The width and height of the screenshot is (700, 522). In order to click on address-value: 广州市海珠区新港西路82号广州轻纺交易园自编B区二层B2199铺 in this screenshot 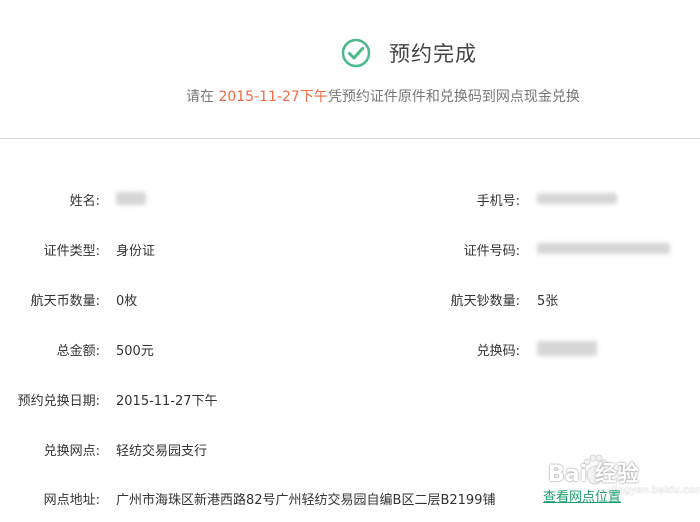, I will do `click(306, 500)`.